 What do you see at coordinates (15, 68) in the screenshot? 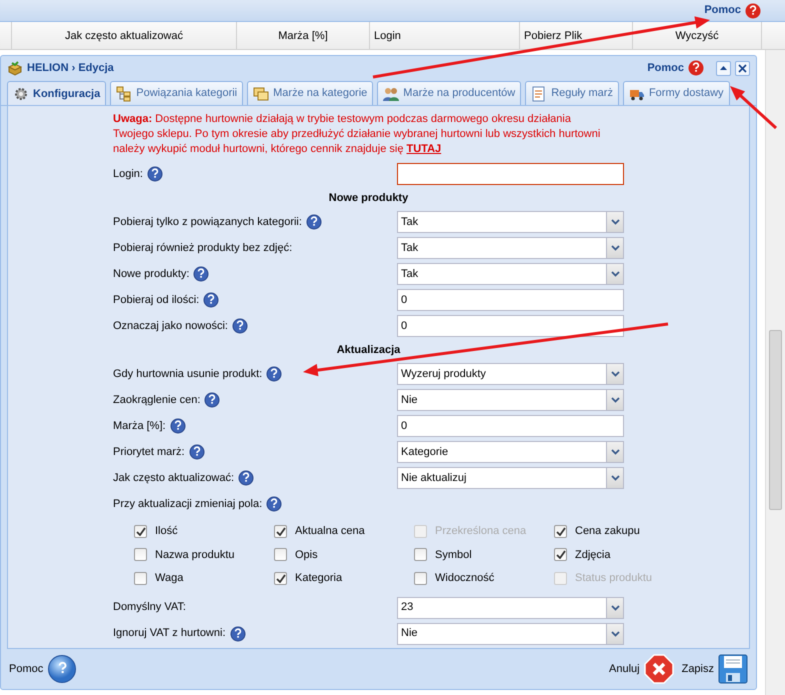
I see `box-icon` at bounding box center [15, 68].